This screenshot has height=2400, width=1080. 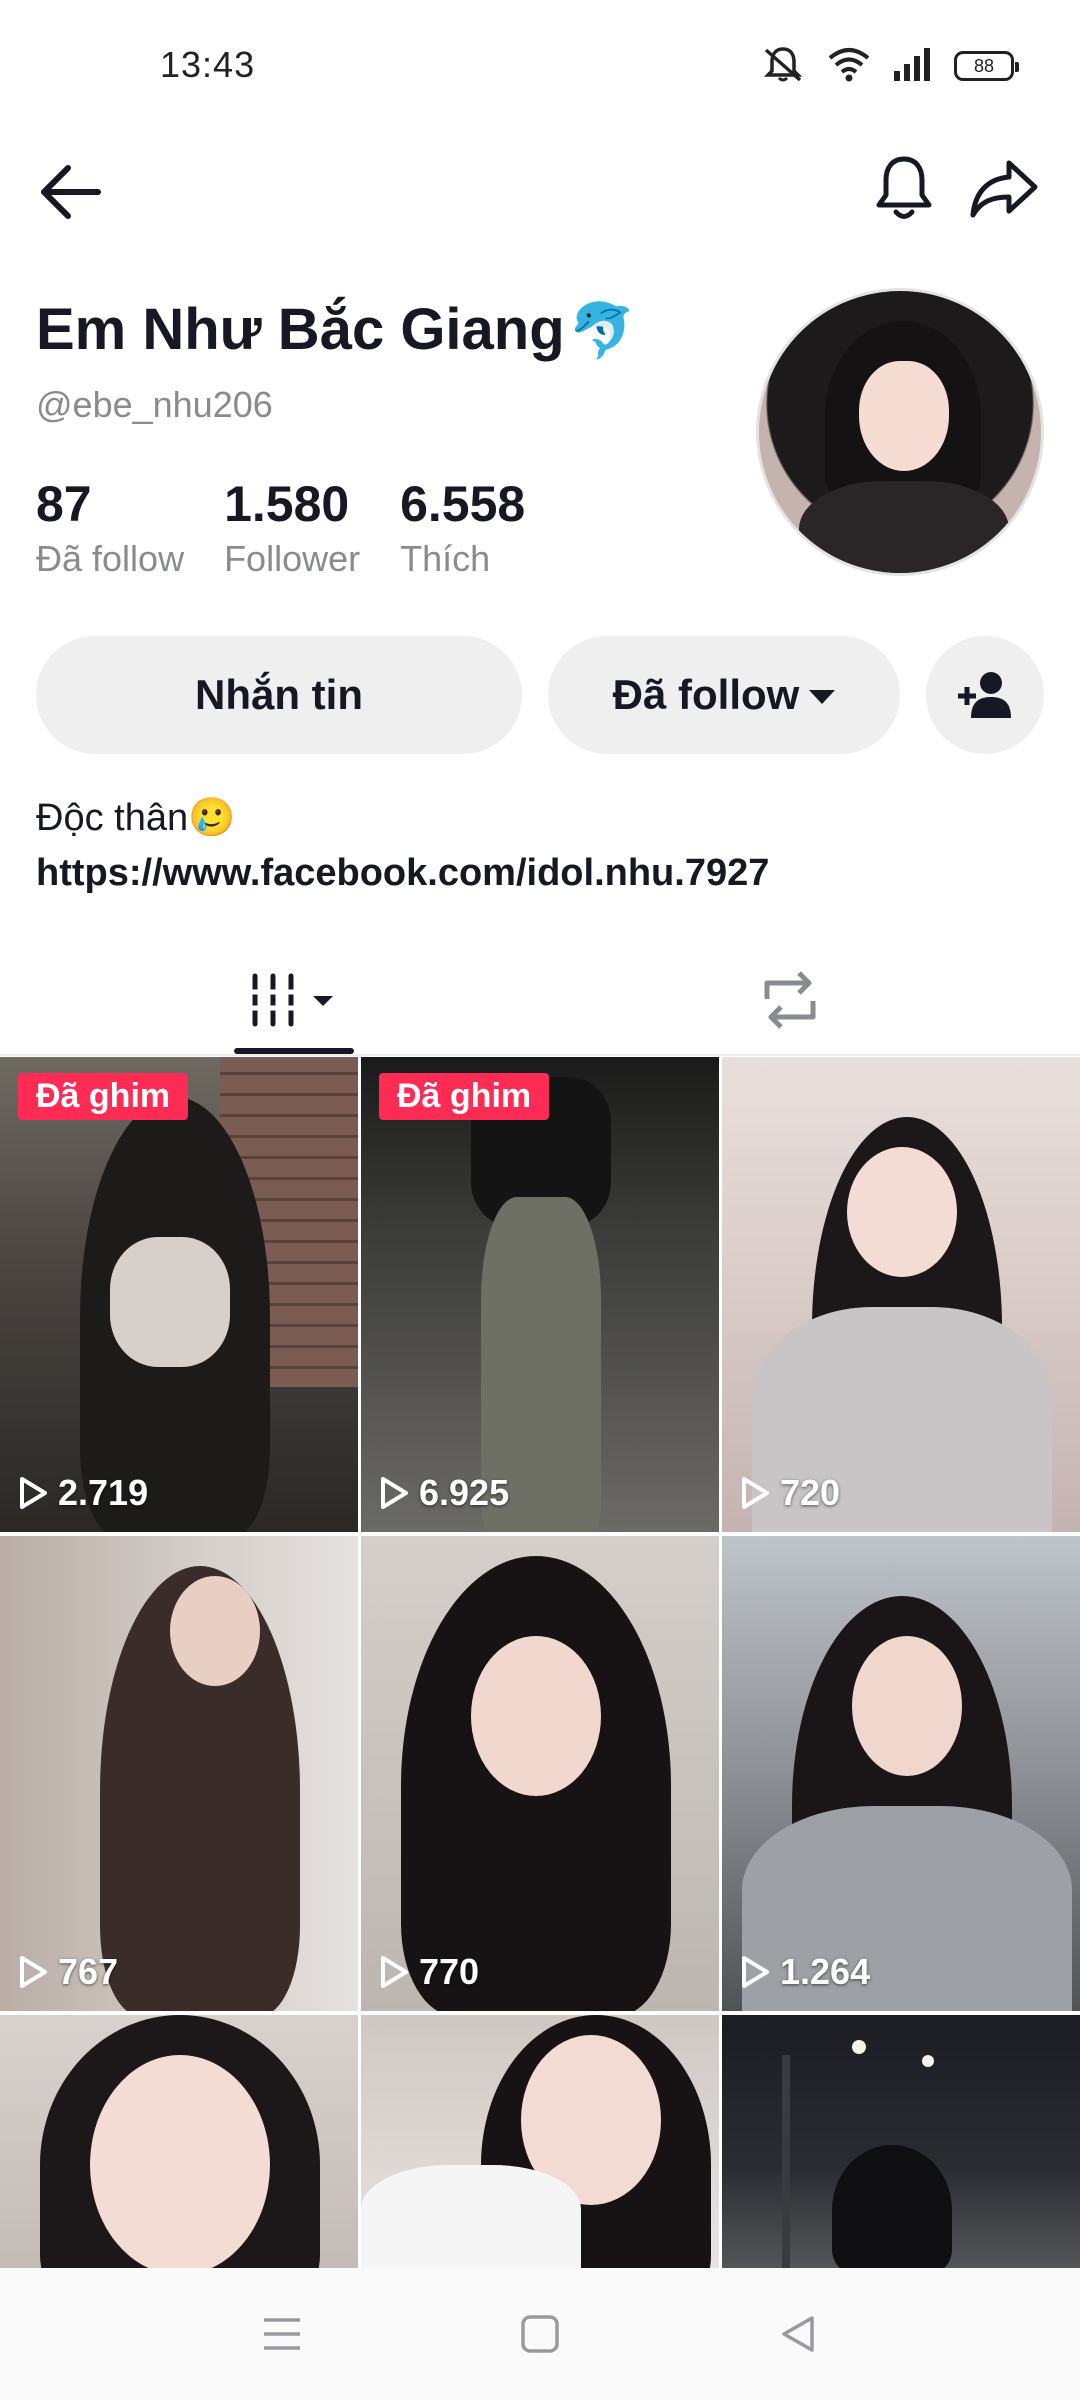 I want to click on video-thumbnail: 770, so click(x=540, y=1773).